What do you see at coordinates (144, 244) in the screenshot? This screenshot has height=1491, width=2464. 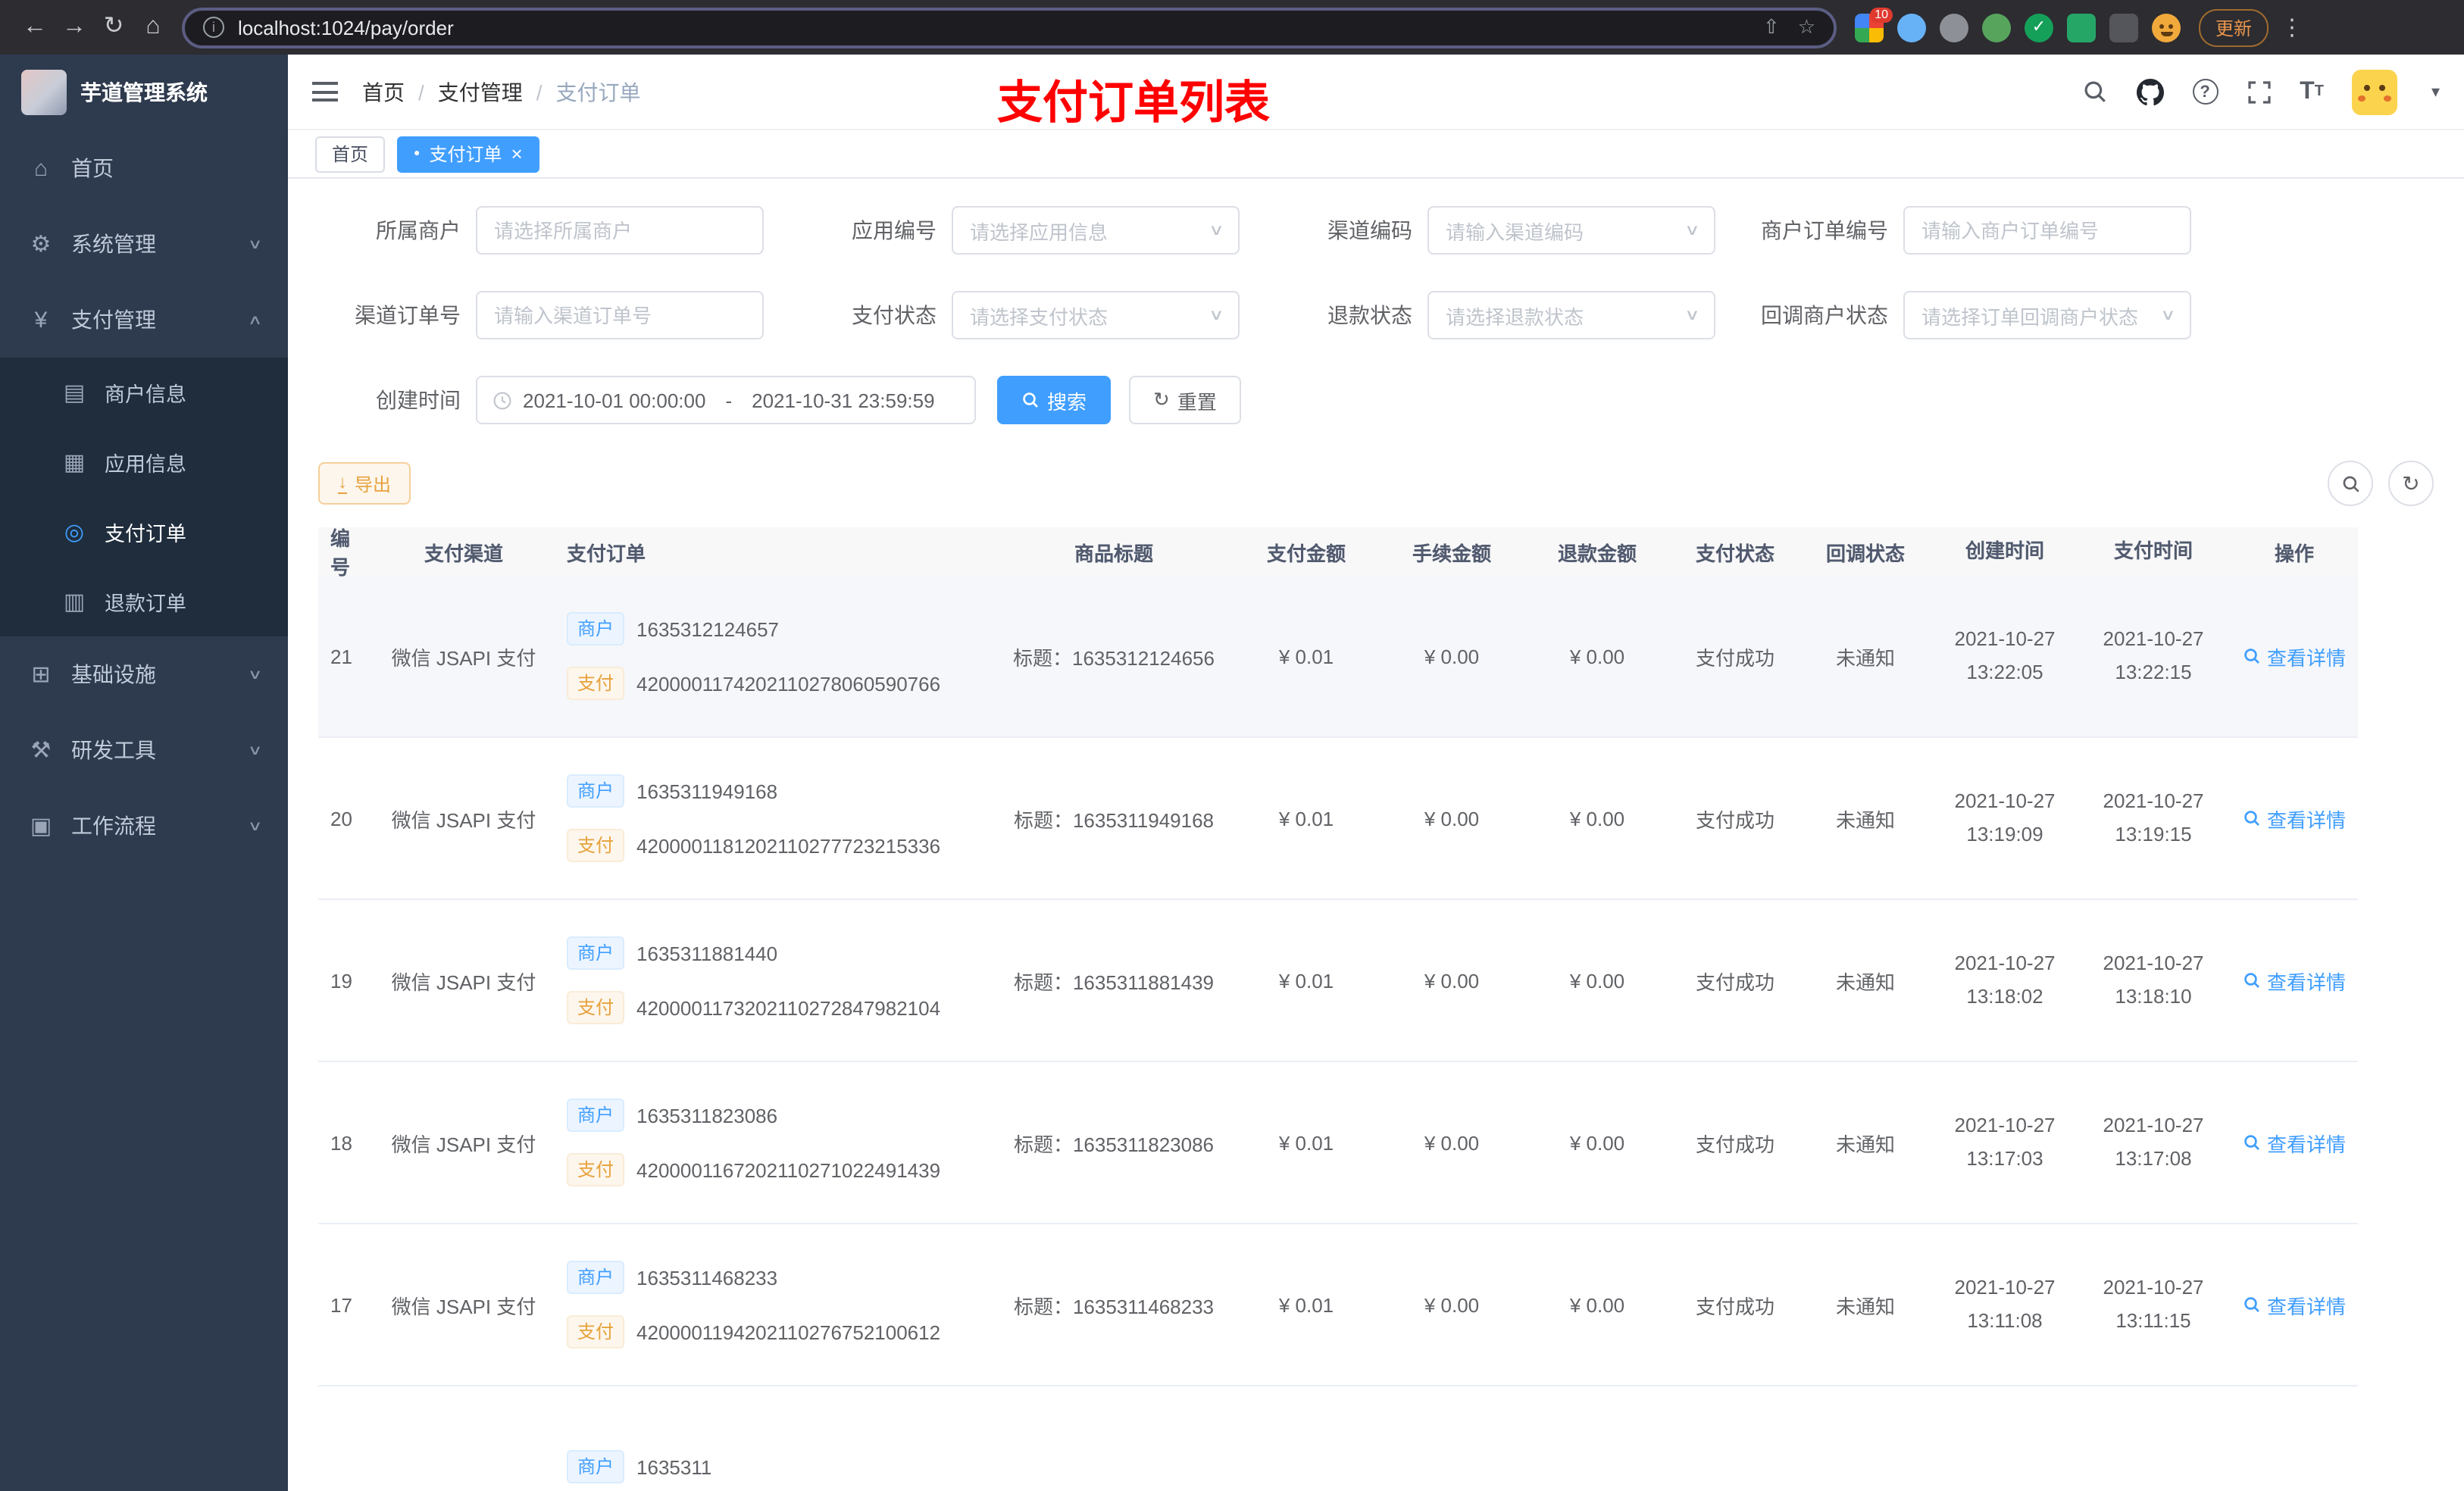 I see `sidebar-item-system: ⚙ 系统管理 ∨` at bounding box center [144, 244].